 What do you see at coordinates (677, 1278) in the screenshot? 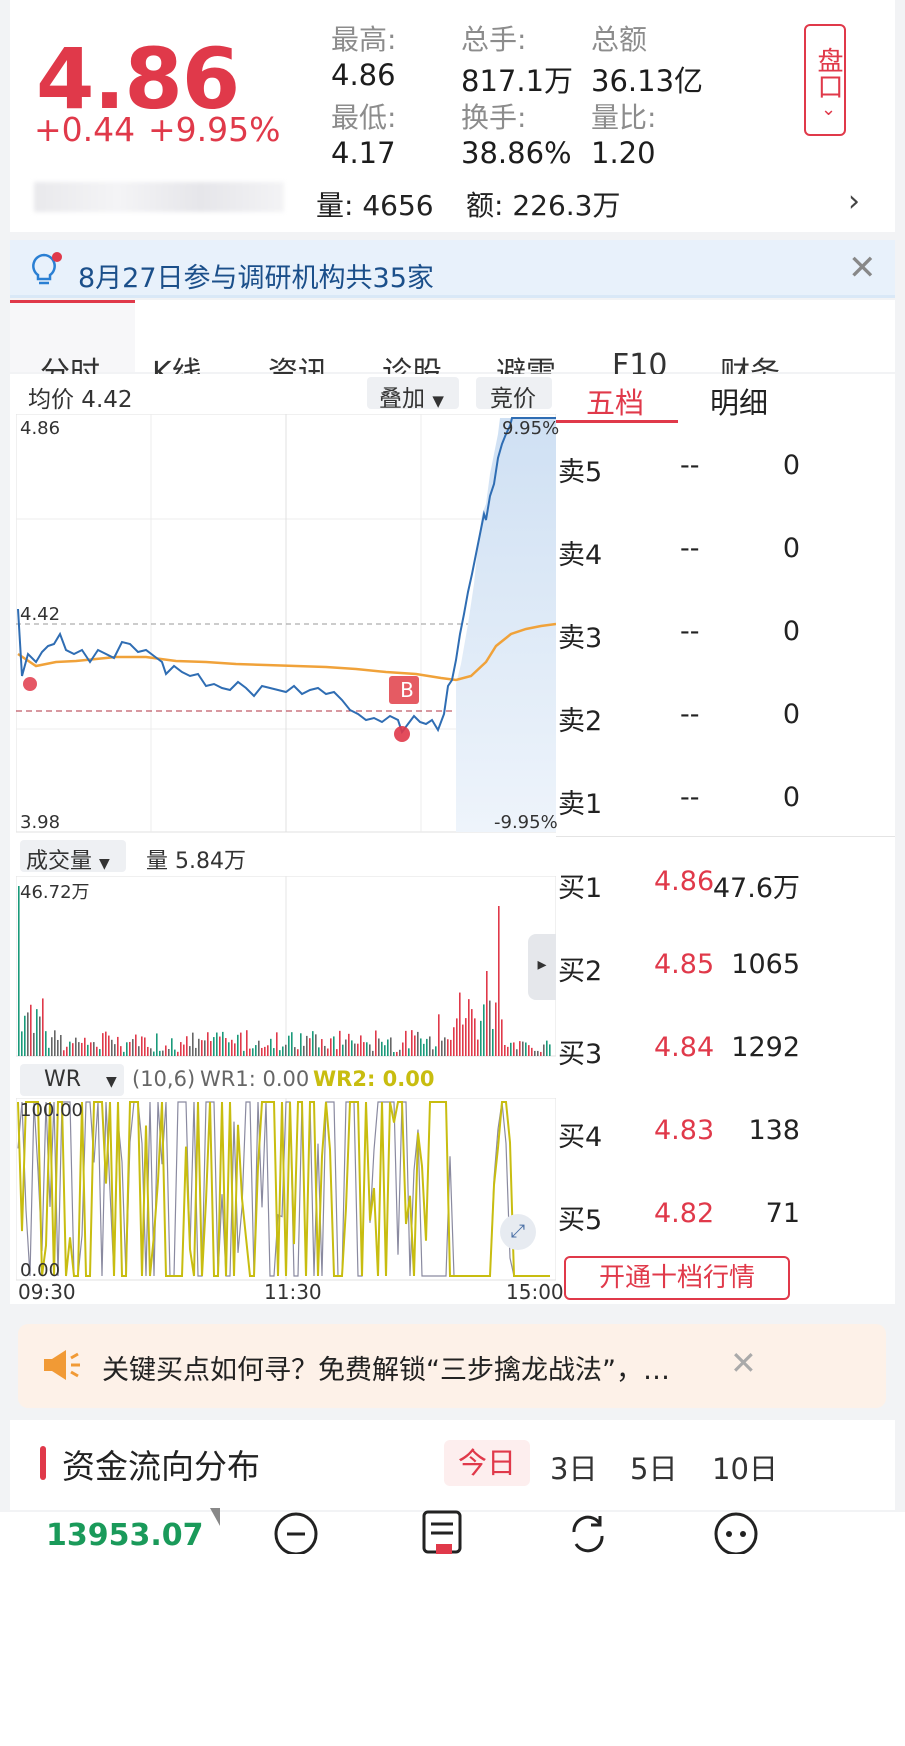
I see `open-ten-levels-button: 开通十档行情` at bounding box center [677, 1278].